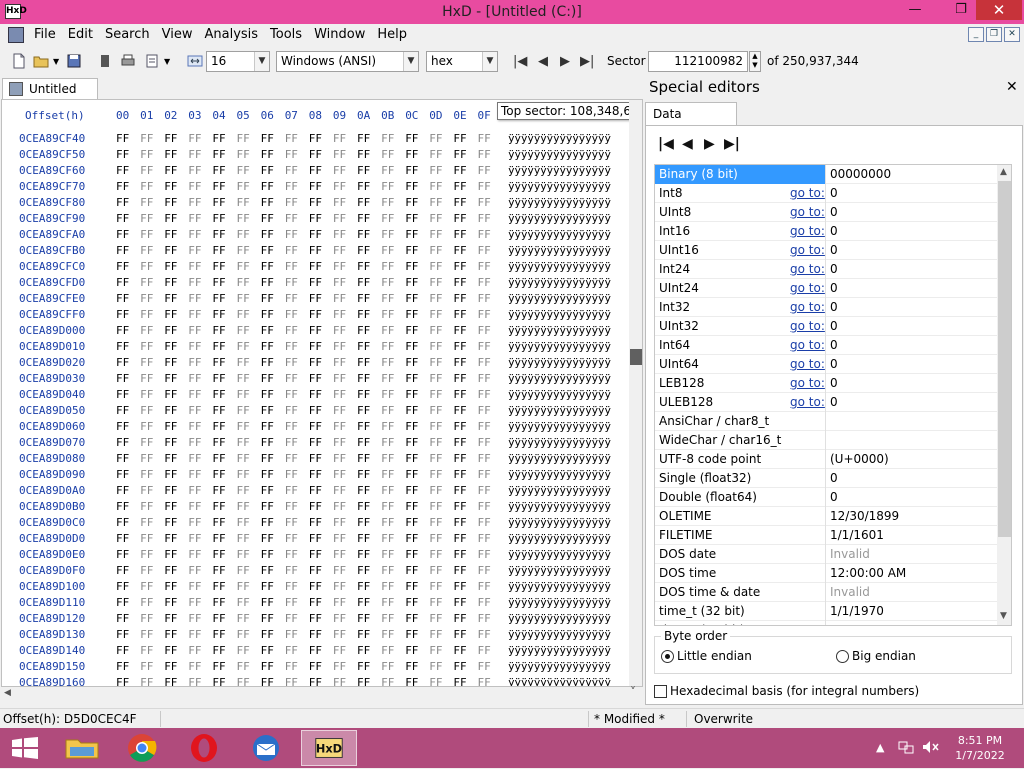  Describe the element at coordinates (857, 624) in the screenshot. I see `inspector-value: 1/1/1970` at that location.